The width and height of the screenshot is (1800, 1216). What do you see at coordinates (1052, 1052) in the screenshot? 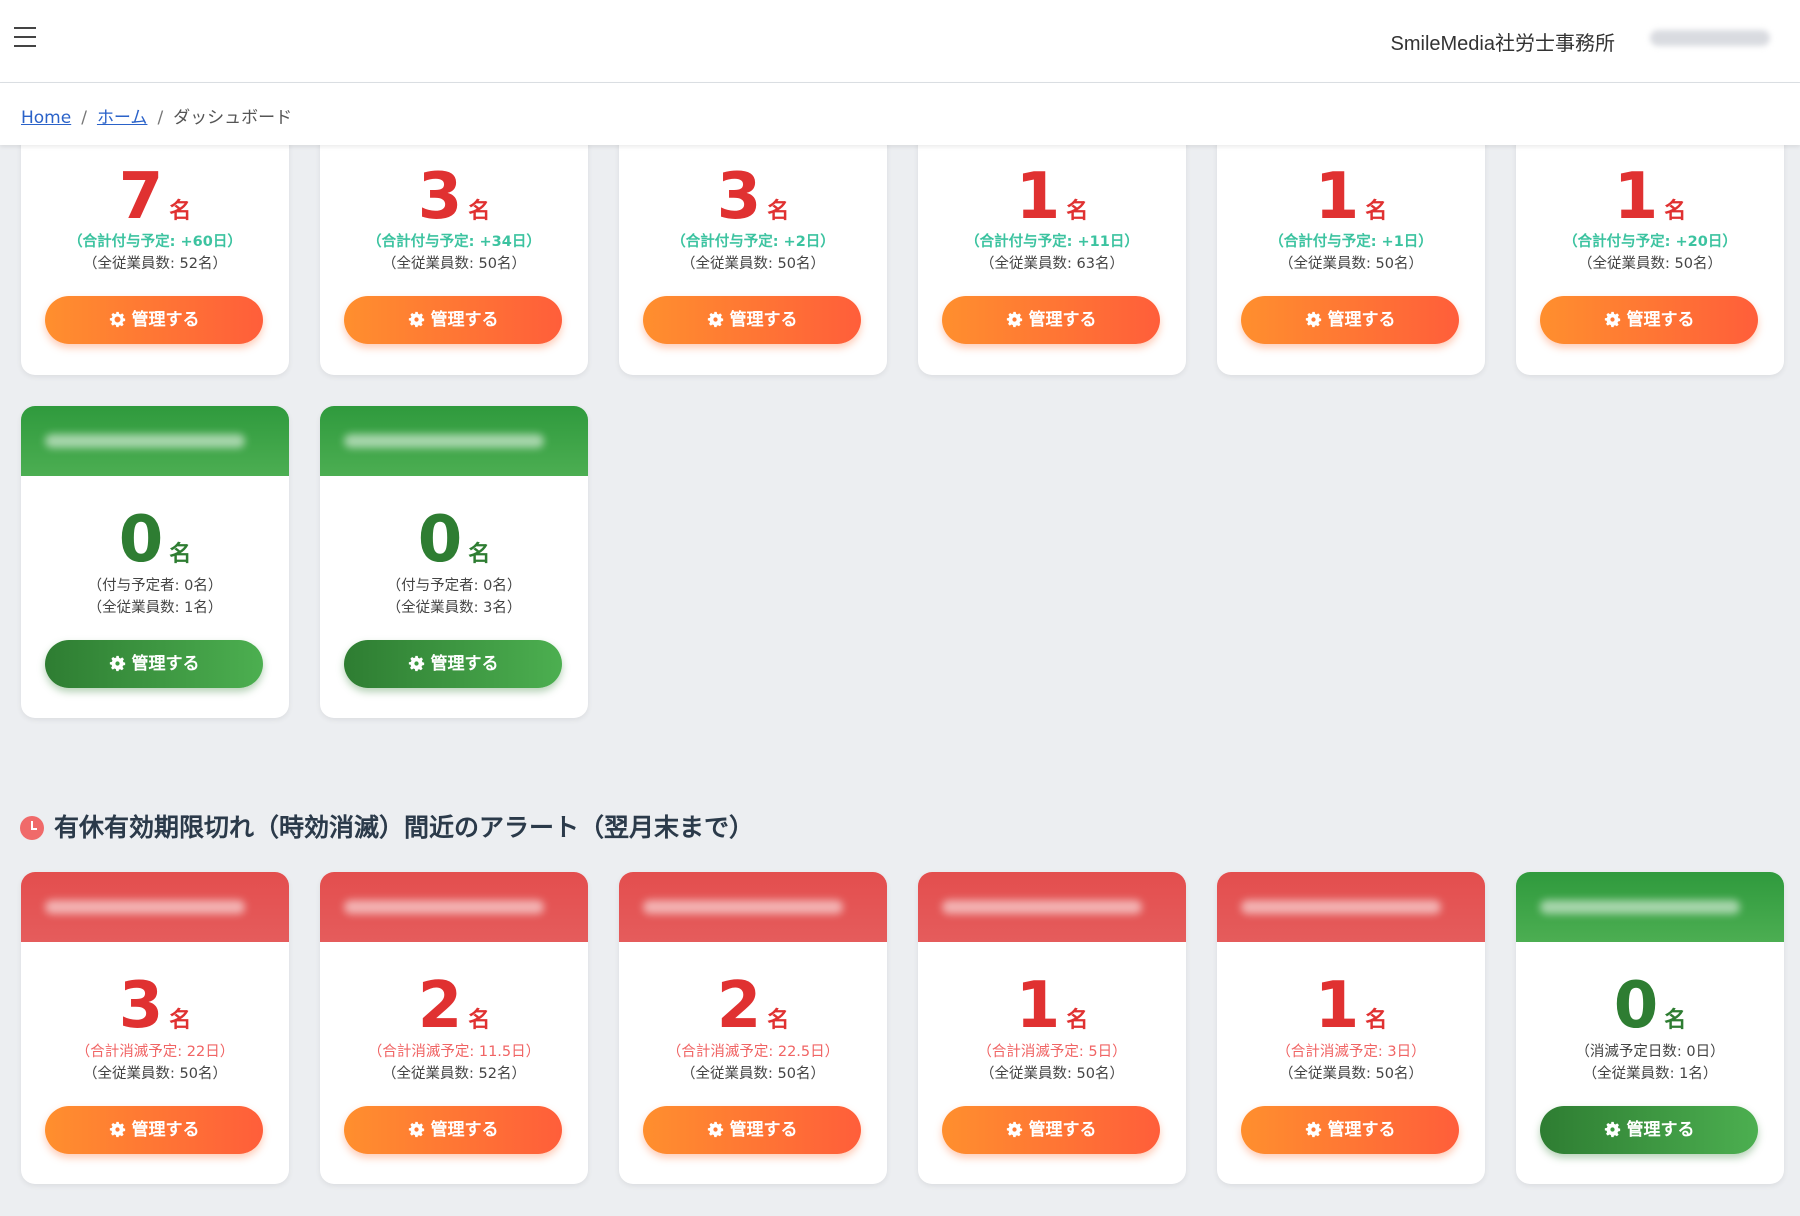
I see `expiry-days-total: （合計消滅予定: 5日）` at bounding box center [1052, 1052].